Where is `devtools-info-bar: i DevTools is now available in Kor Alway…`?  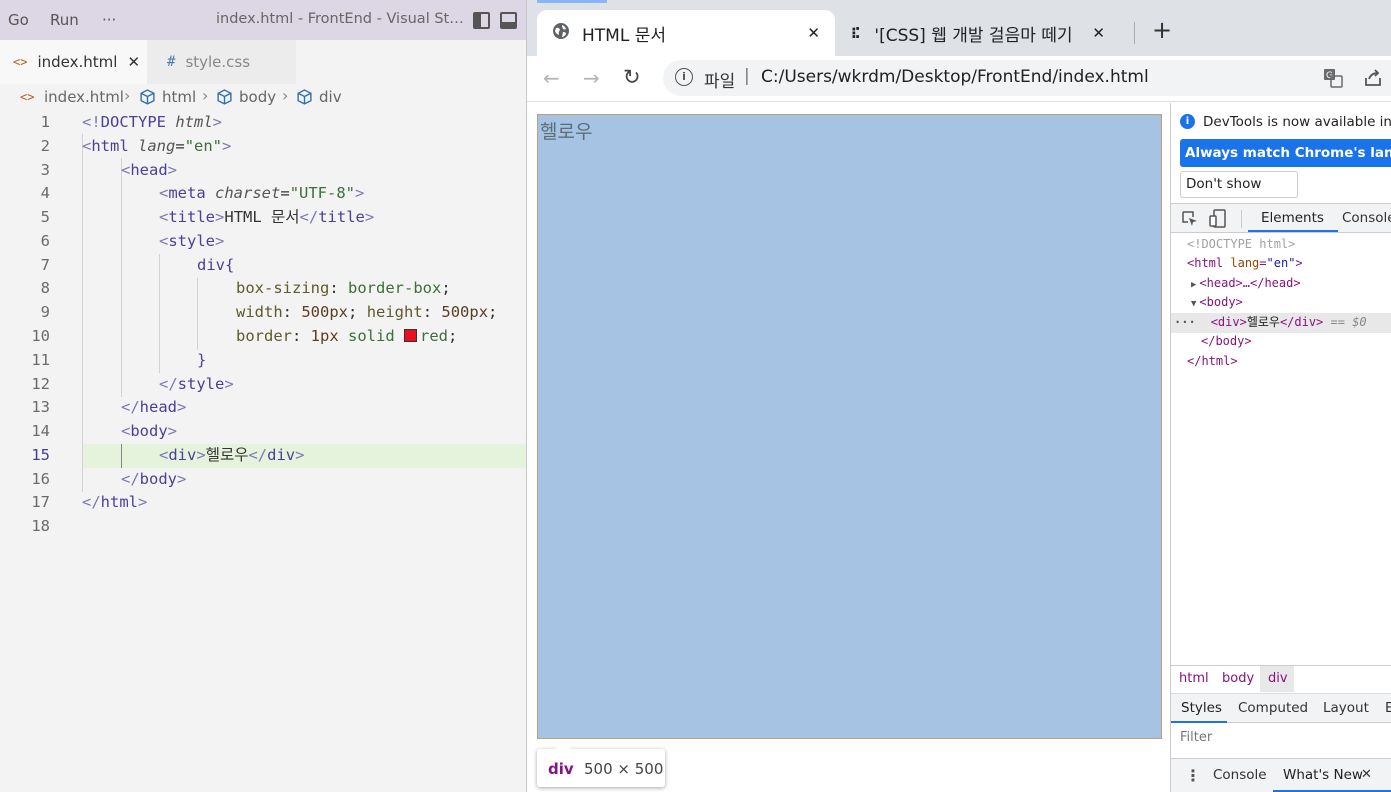
devtools-info-bar: i DevTools is now available in Kor Alway… is located at coordinates (1281, 160).